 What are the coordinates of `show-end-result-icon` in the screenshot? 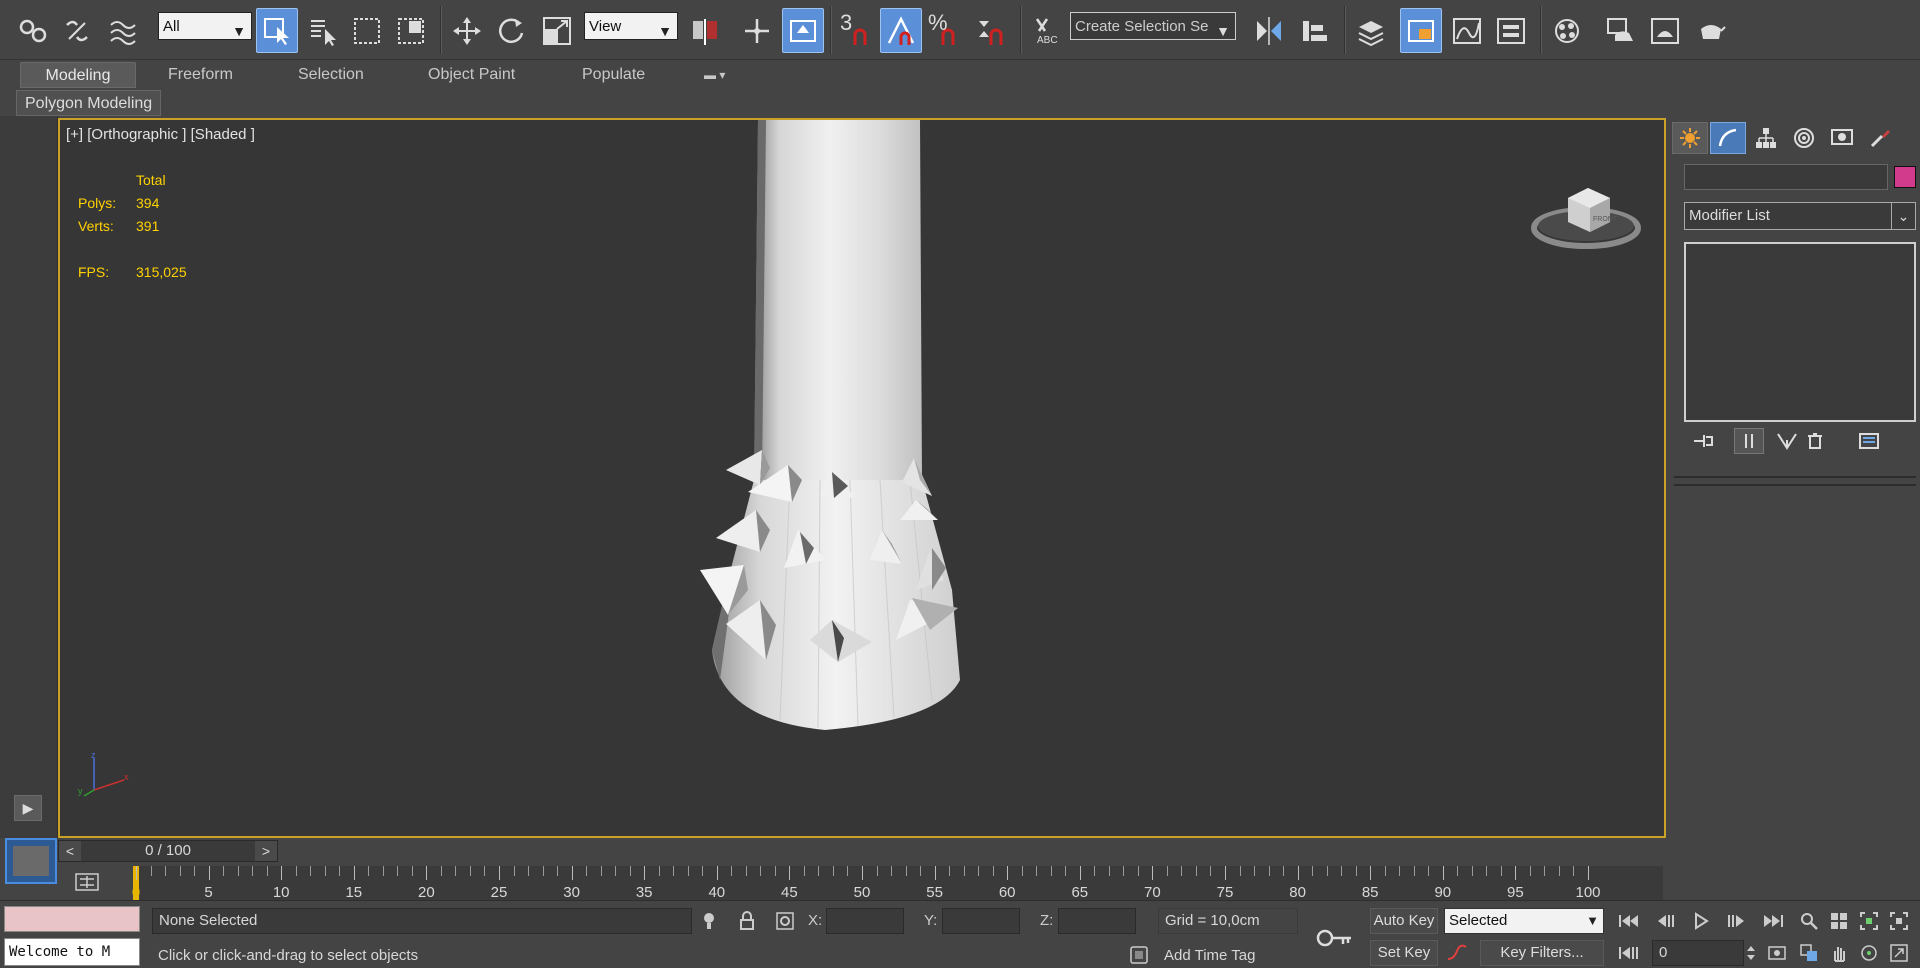 It's located at (1749, 441).